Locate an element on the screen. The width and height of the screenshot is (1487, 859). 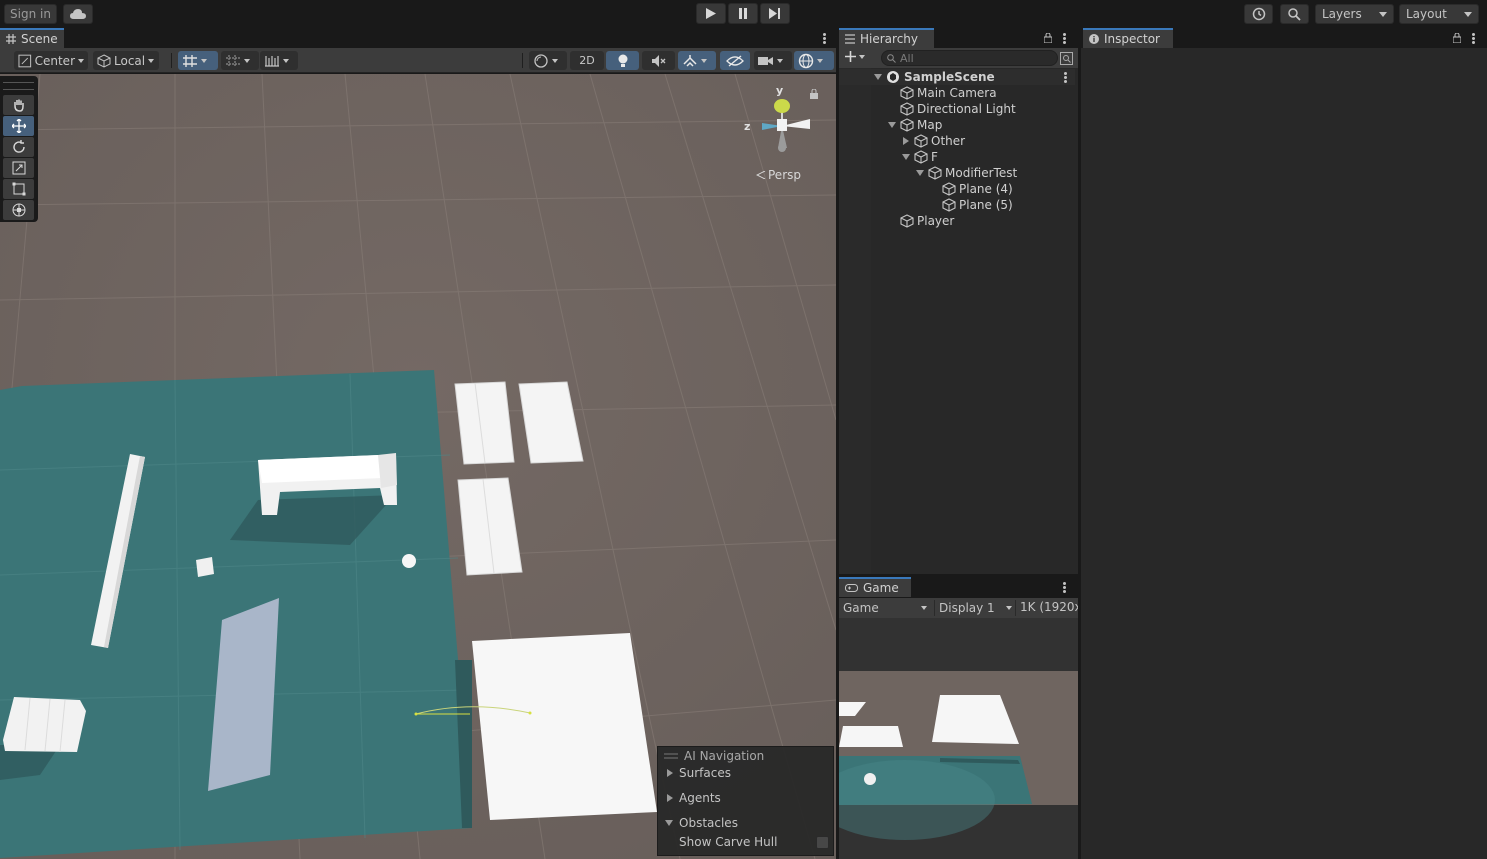
inspector-tabbar: Inspector is located at coordinates (1284, 38).